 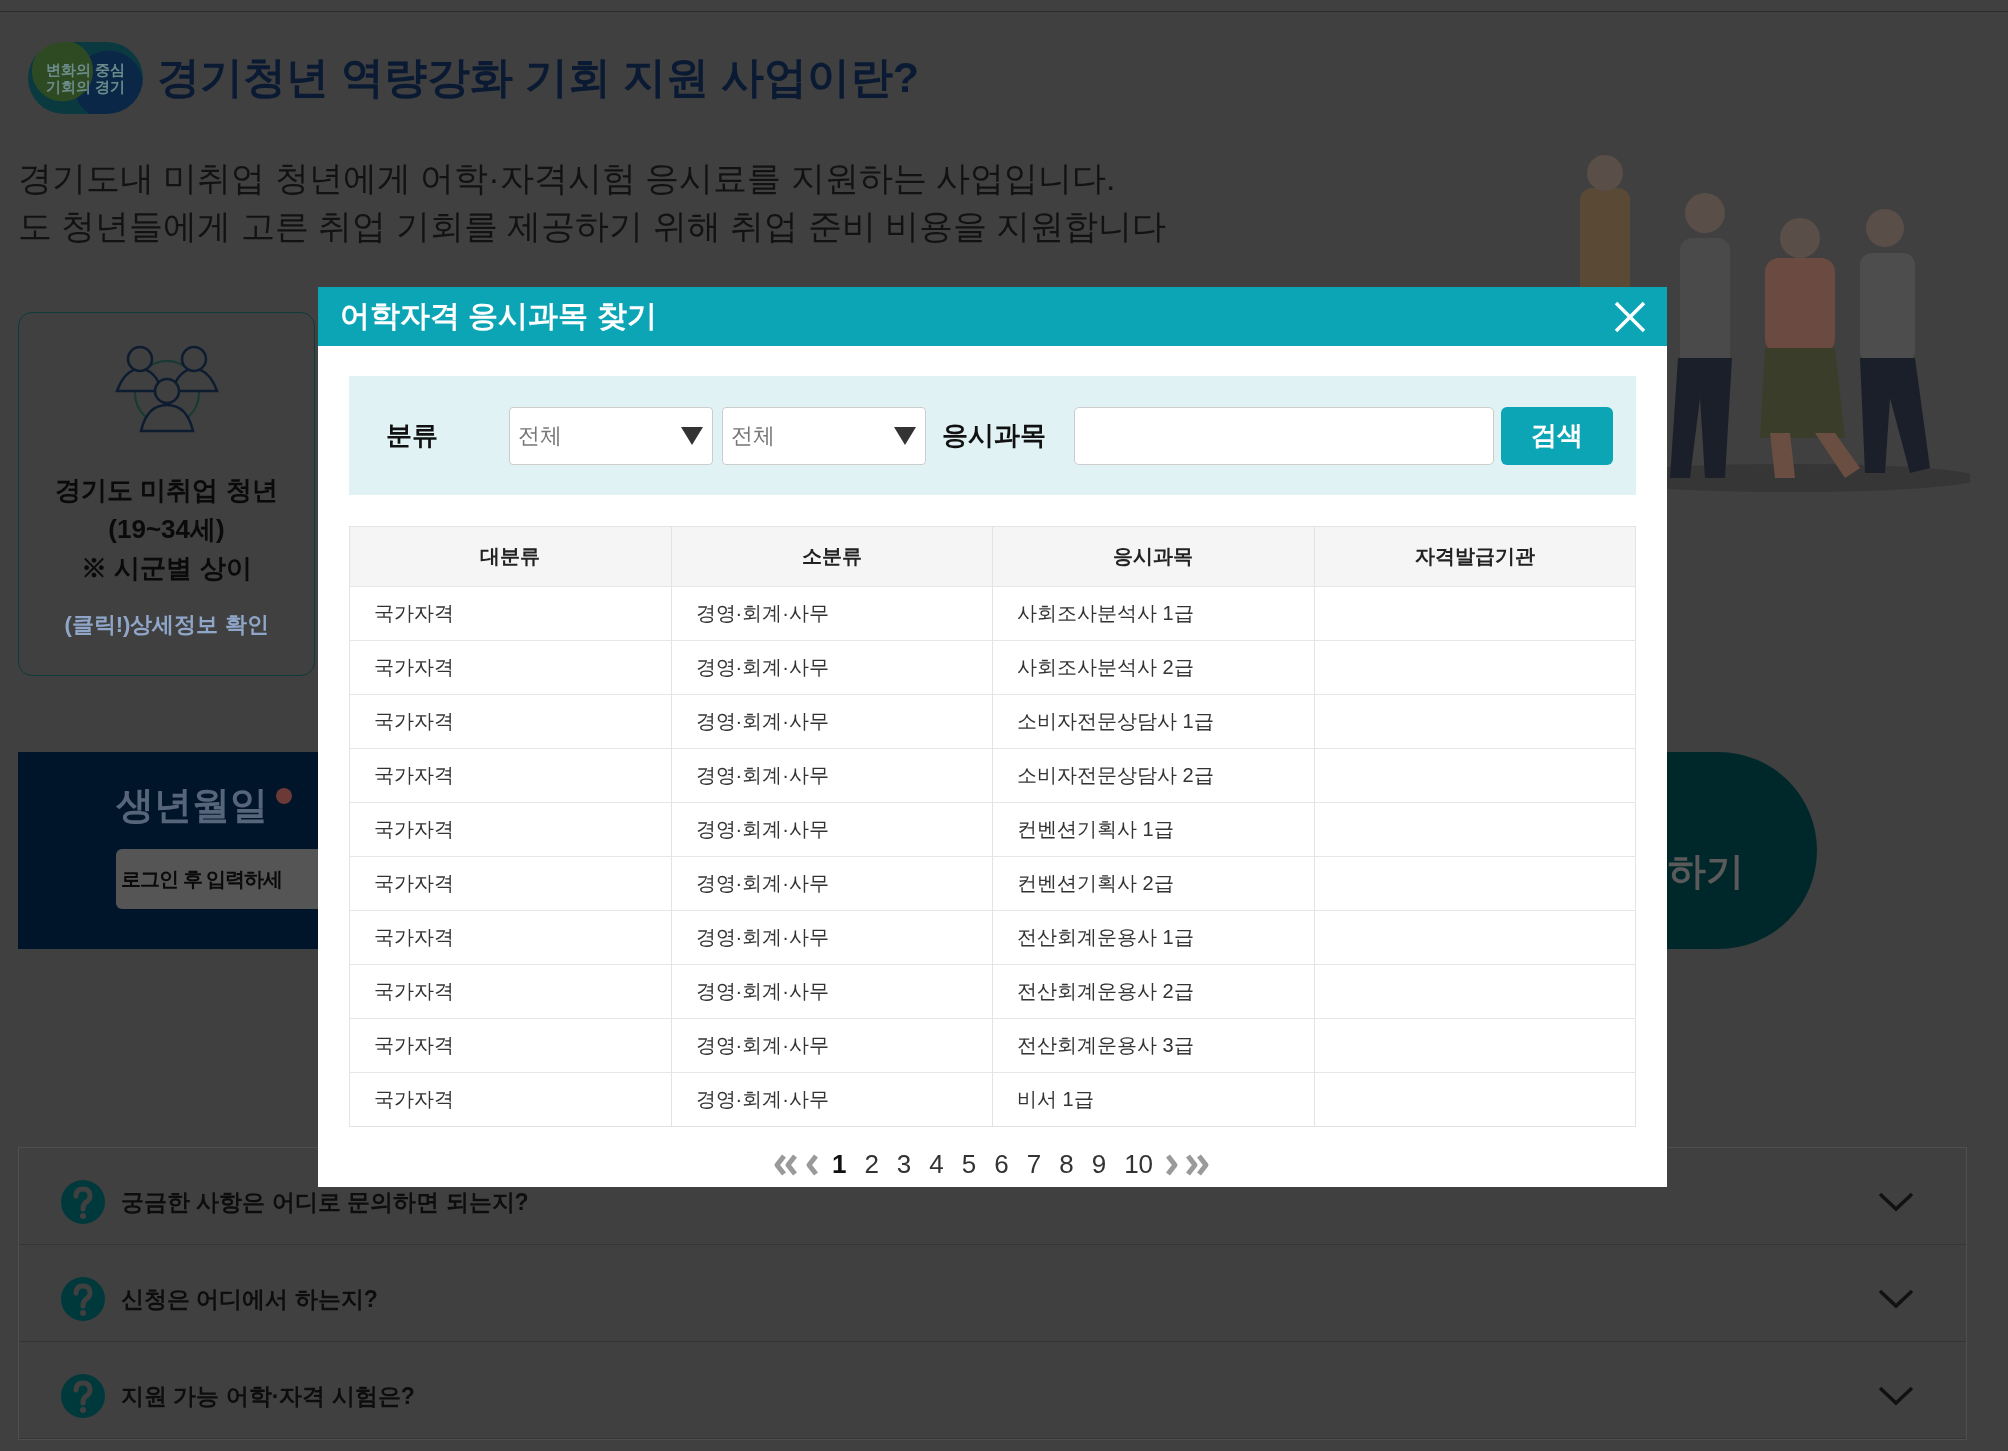 I want to click on table-cell: 컨벤션기획사 2급, so click(x=1153, y=883).